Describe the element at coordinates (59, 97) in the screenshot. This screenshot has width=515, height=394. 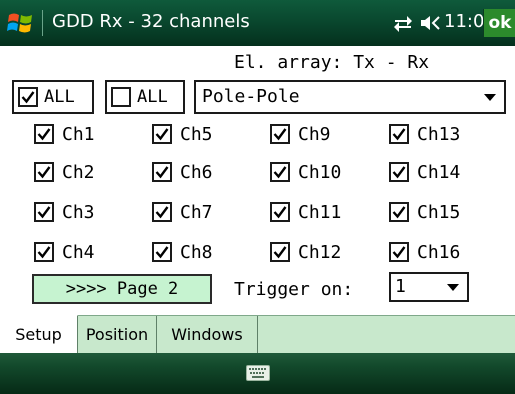
I see `check-all-label: ALL` at that location.